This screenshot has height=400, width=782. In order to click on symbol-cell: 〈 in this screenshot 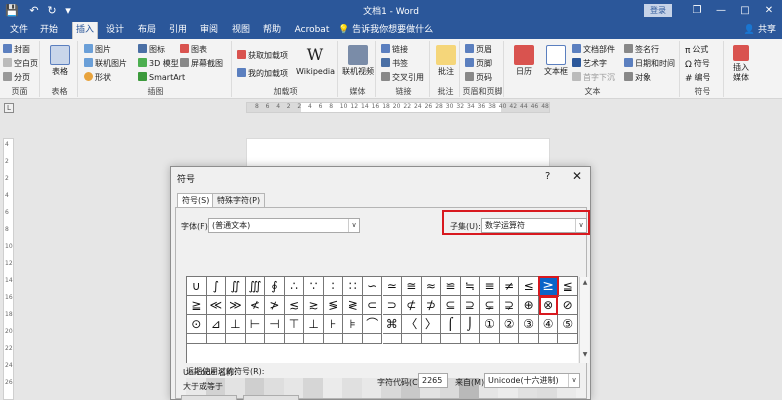, I will do `click(412, 324)`.